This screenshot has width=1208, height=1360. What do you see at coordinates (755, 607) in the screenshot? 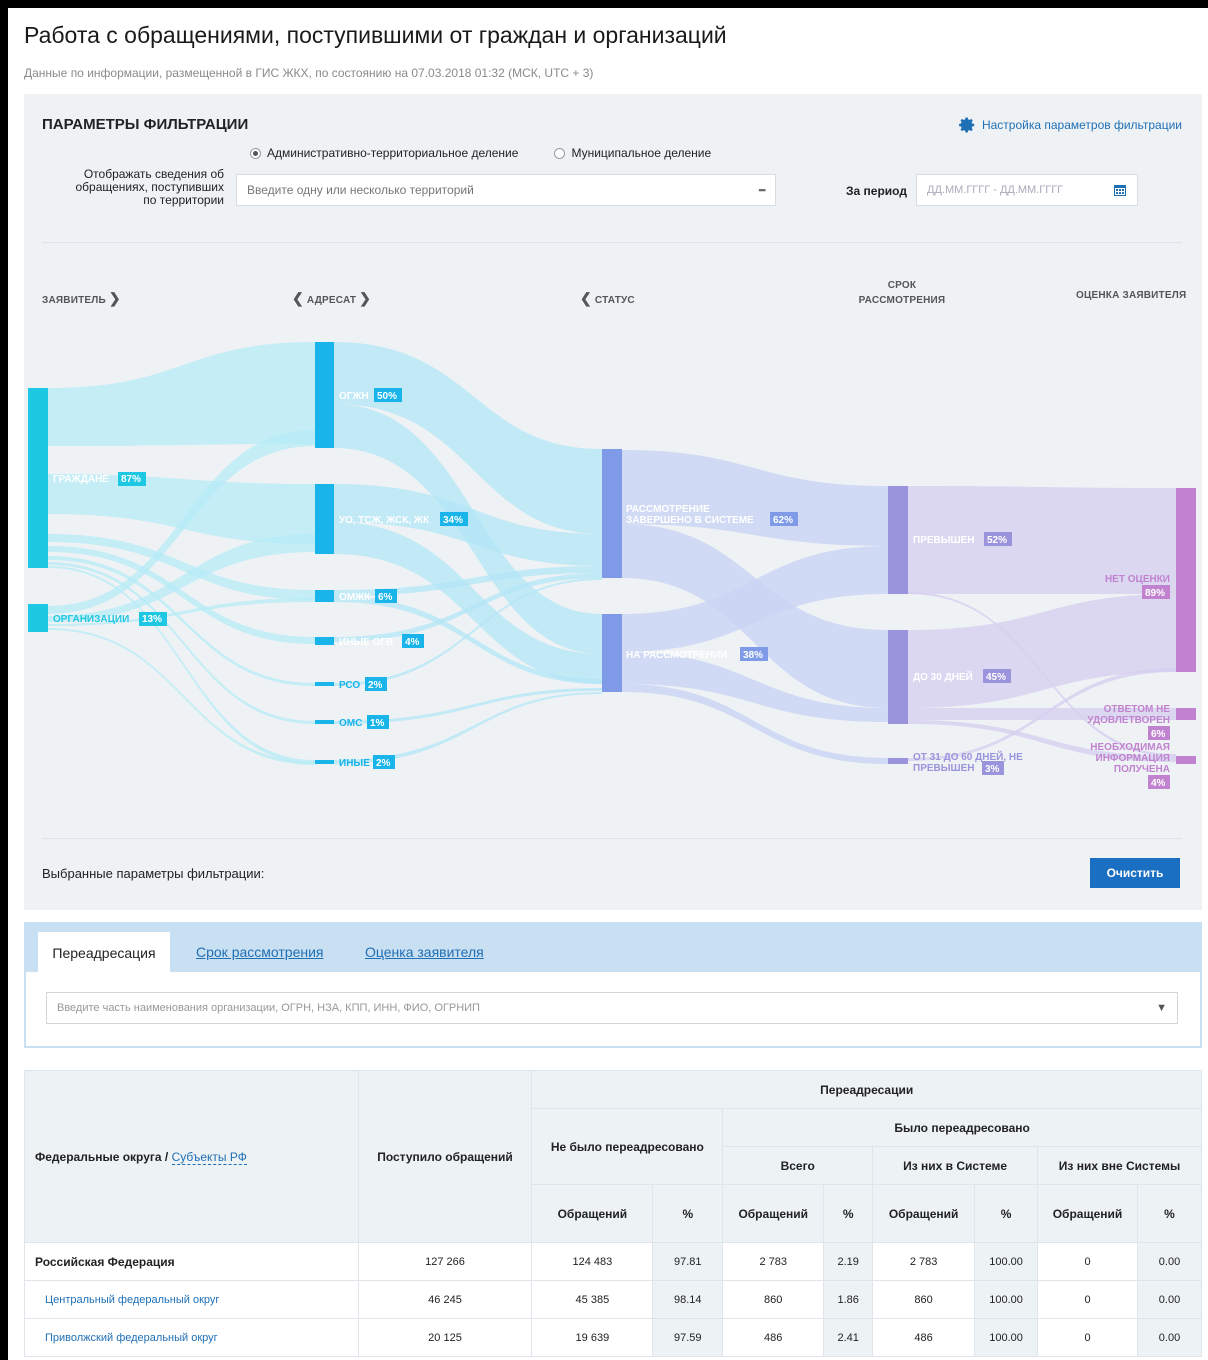
I see `links-status-term` at bounding box center [755, 607].